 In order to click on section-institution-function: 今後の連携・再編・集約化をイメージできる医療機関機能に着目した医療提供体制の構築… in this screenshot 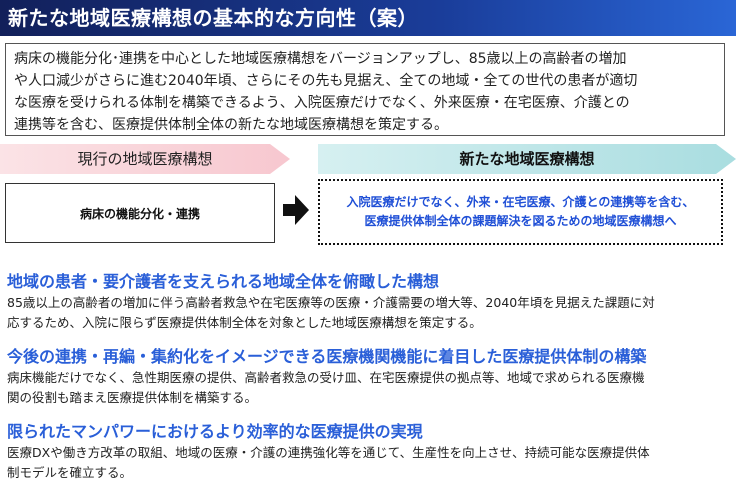, I will do `click(369, 377)`.